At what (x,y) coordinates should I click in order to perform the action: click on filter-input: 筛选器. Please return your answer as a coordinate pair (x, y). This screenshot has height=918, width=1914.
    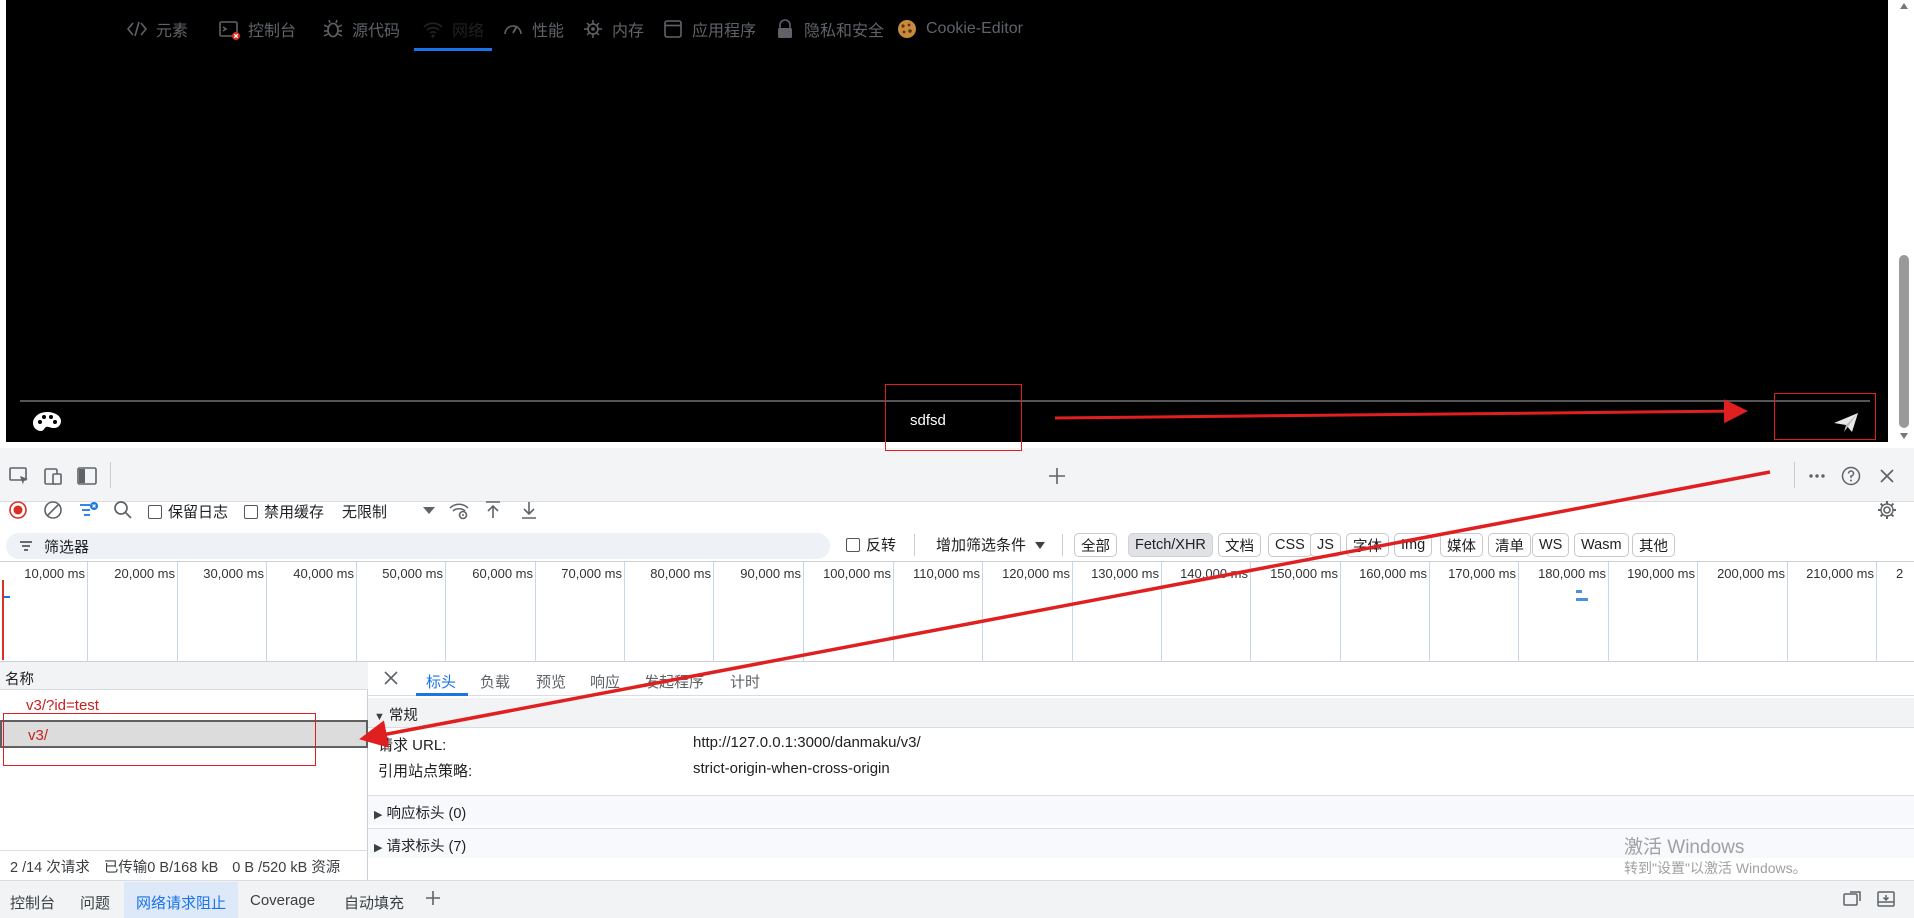
    Looking at the image, I should click on (418, 546).